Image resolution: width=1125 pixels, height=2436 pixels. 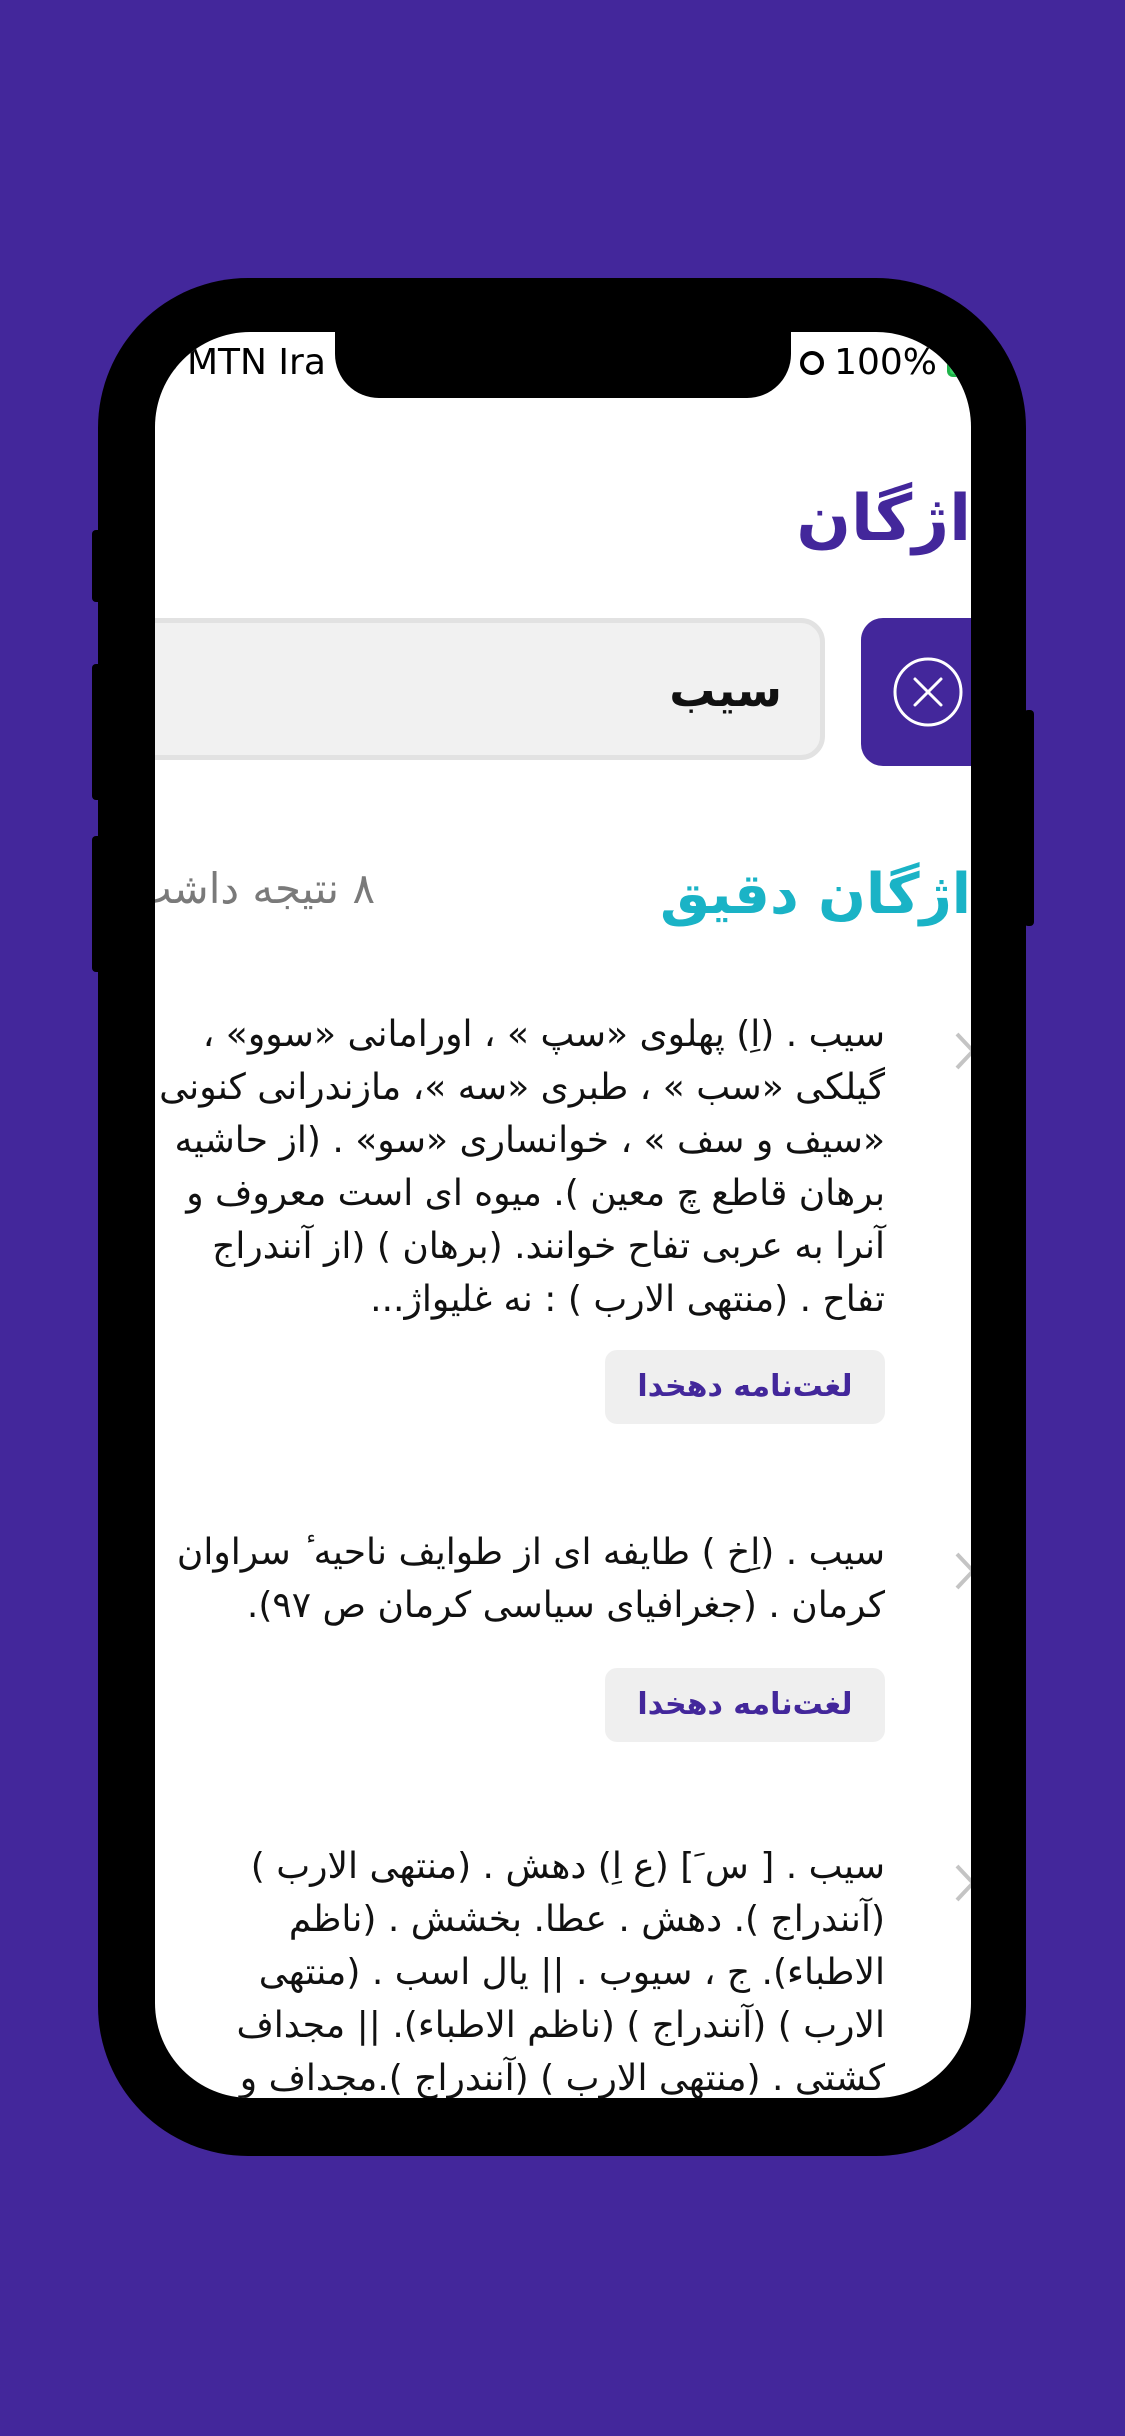 I want to click on result-count: ۸ نتیجه داشت, so click(x=265, y=888).